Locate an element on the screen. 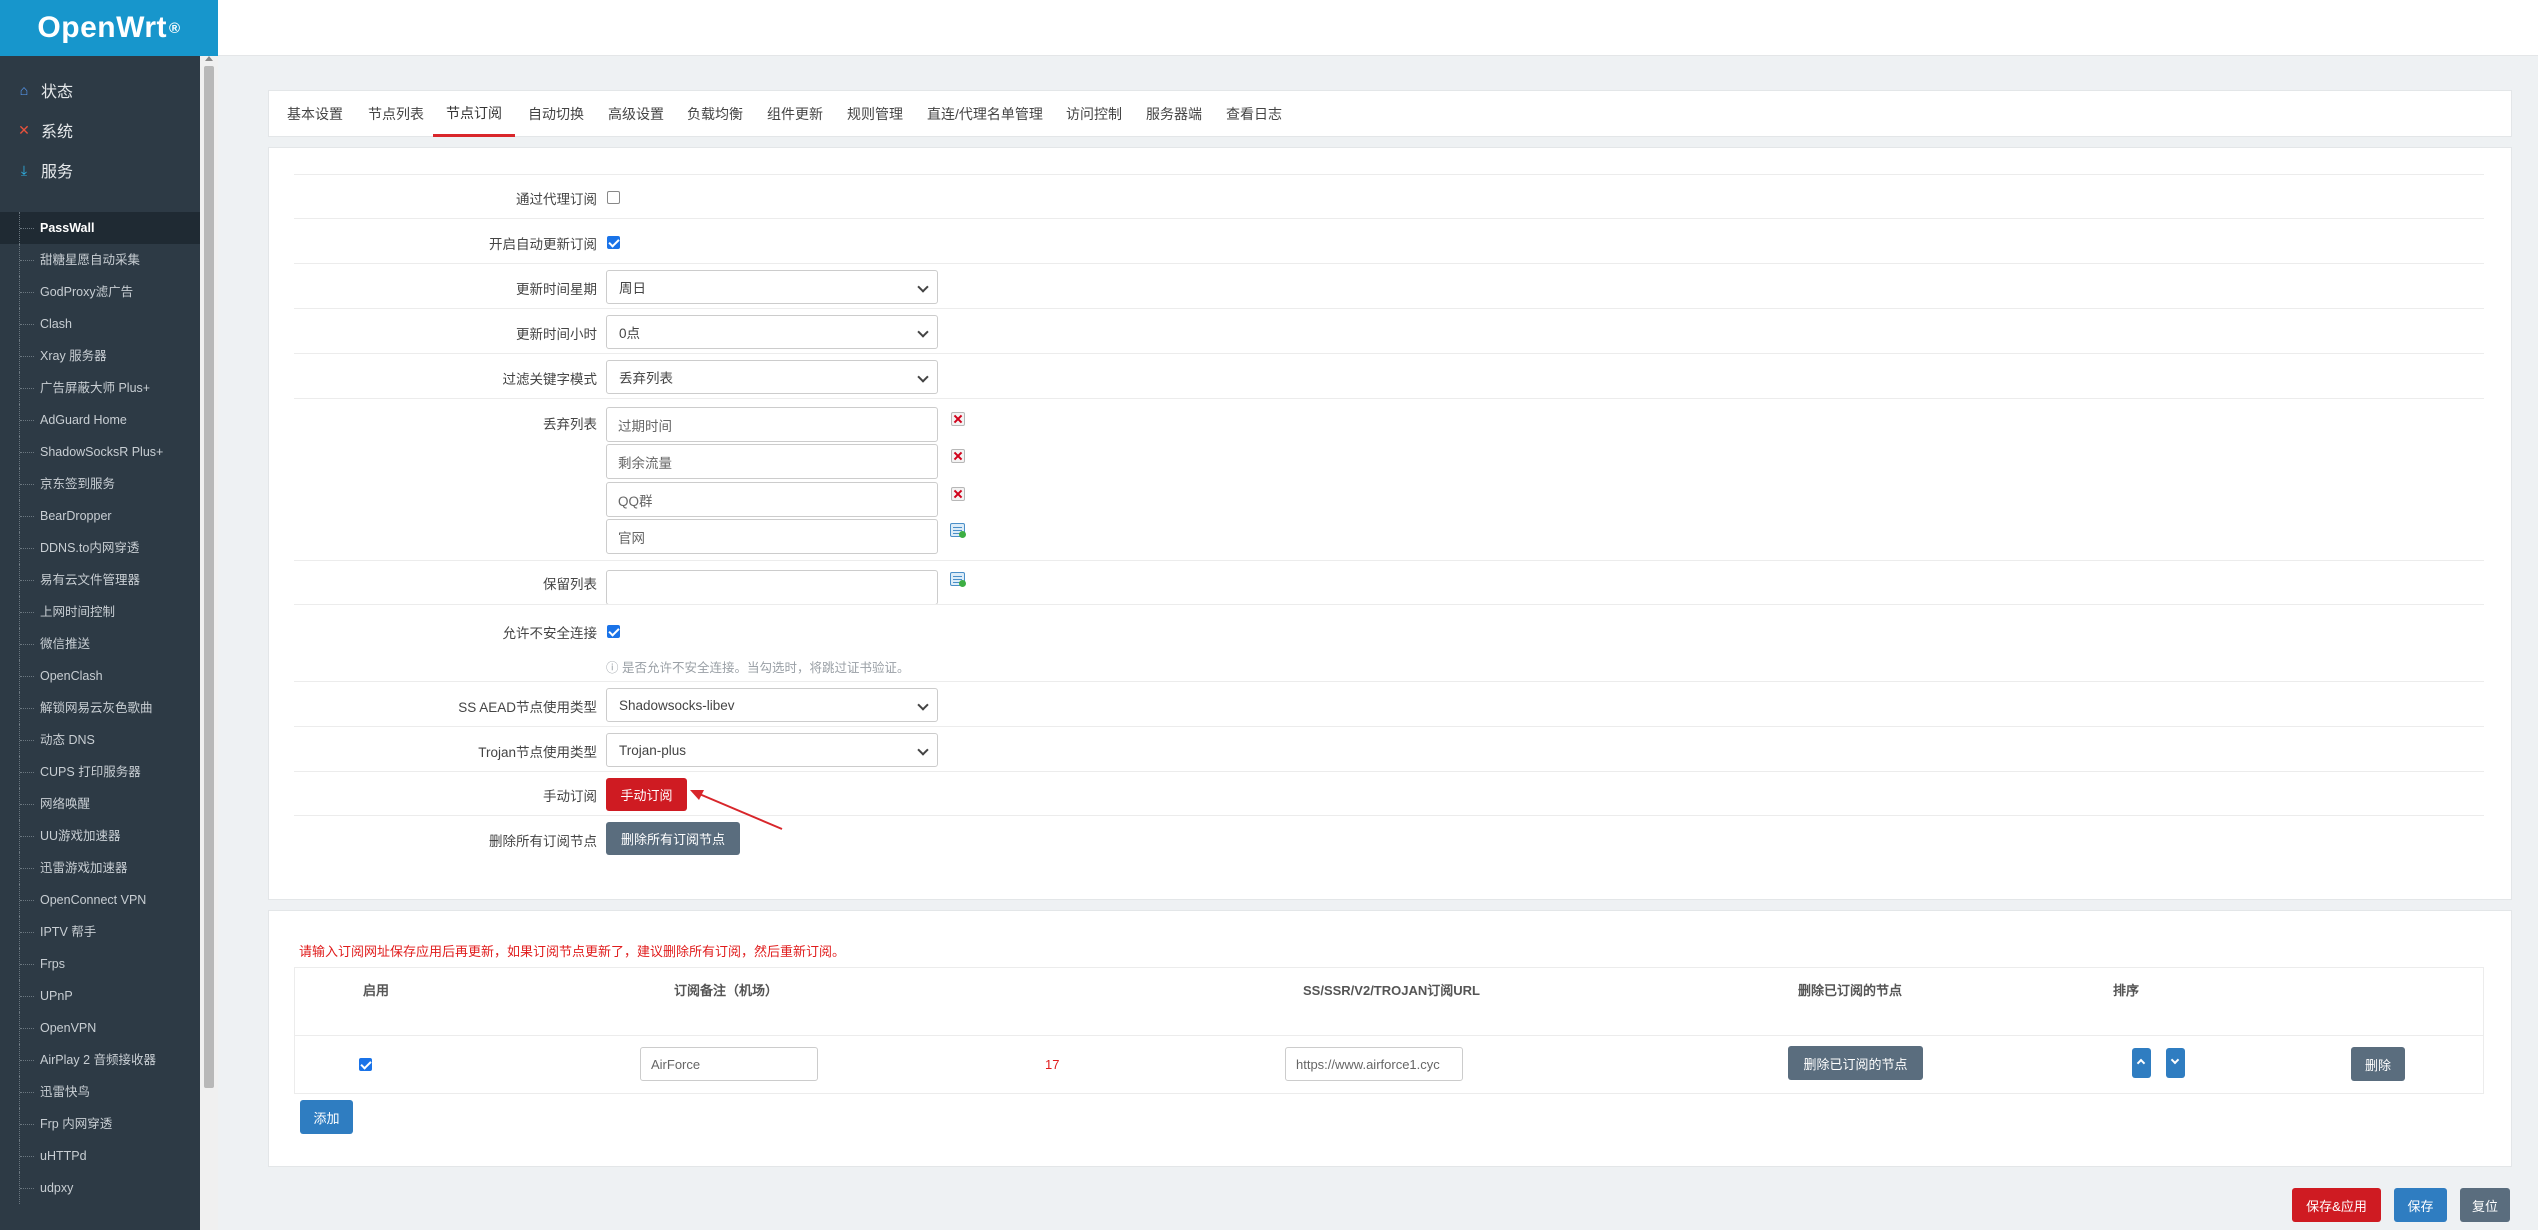 Image resolution: width=2538 pixels, height=1230 pixels. tab-node-subscribe: 节点订阅 is located at coordinates (474, 114).